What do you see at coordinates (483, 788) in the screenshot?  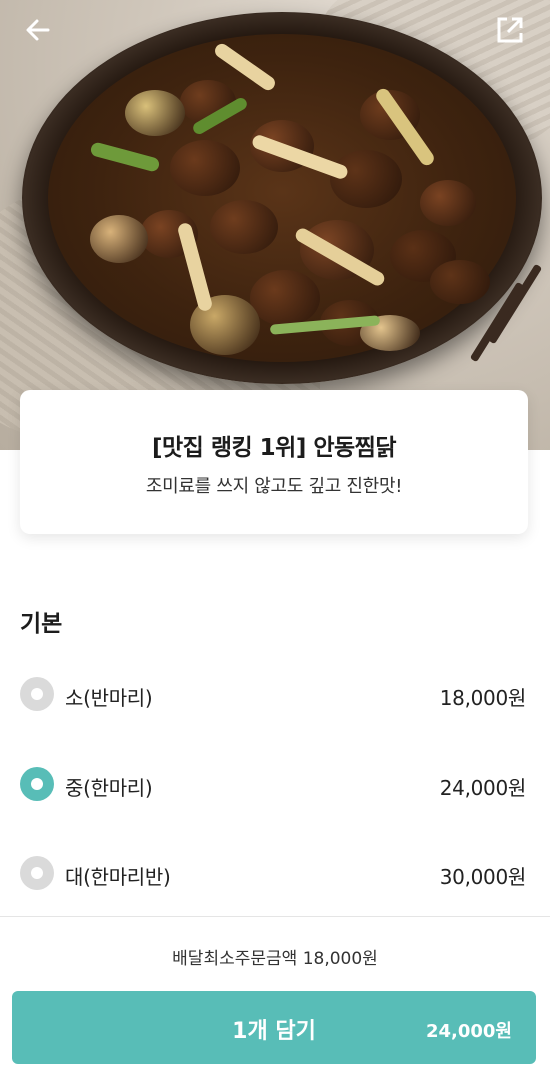 I see `option-price: 24,000원` at bounding box center [483, 788].